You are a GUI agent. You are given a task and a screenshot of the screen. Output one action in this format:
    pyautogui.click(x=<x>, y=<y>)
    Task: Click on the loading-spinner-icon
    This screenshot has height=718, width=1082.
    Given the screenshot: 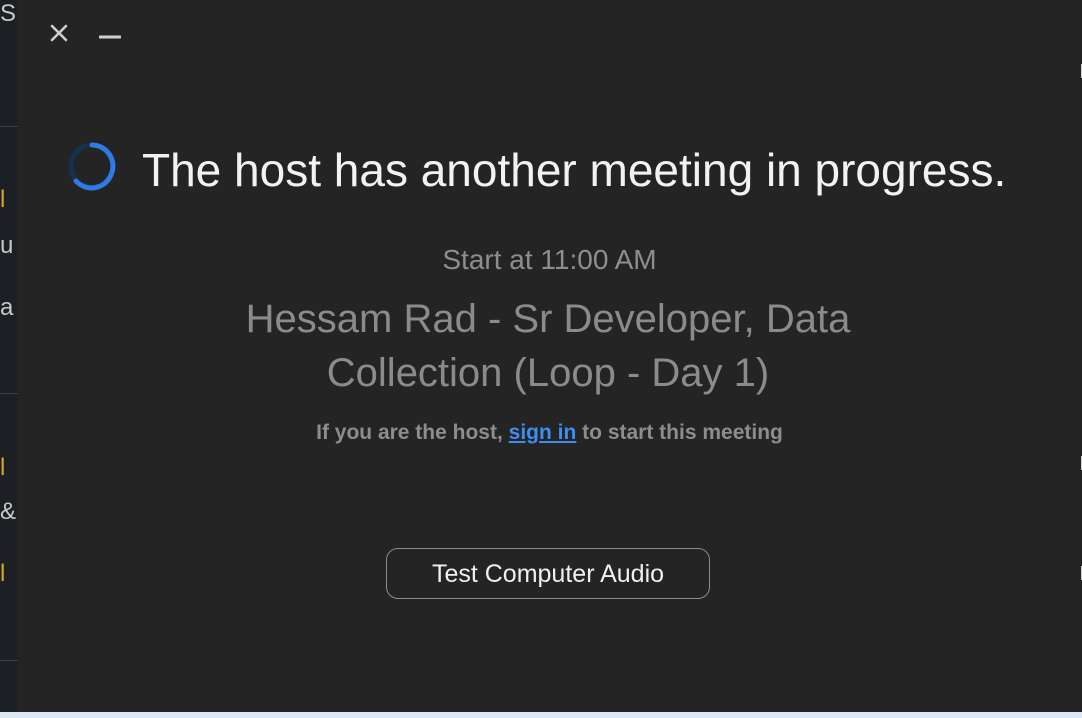 What is the action you would take?
    pyautogui.click(x=92, y=166)
    